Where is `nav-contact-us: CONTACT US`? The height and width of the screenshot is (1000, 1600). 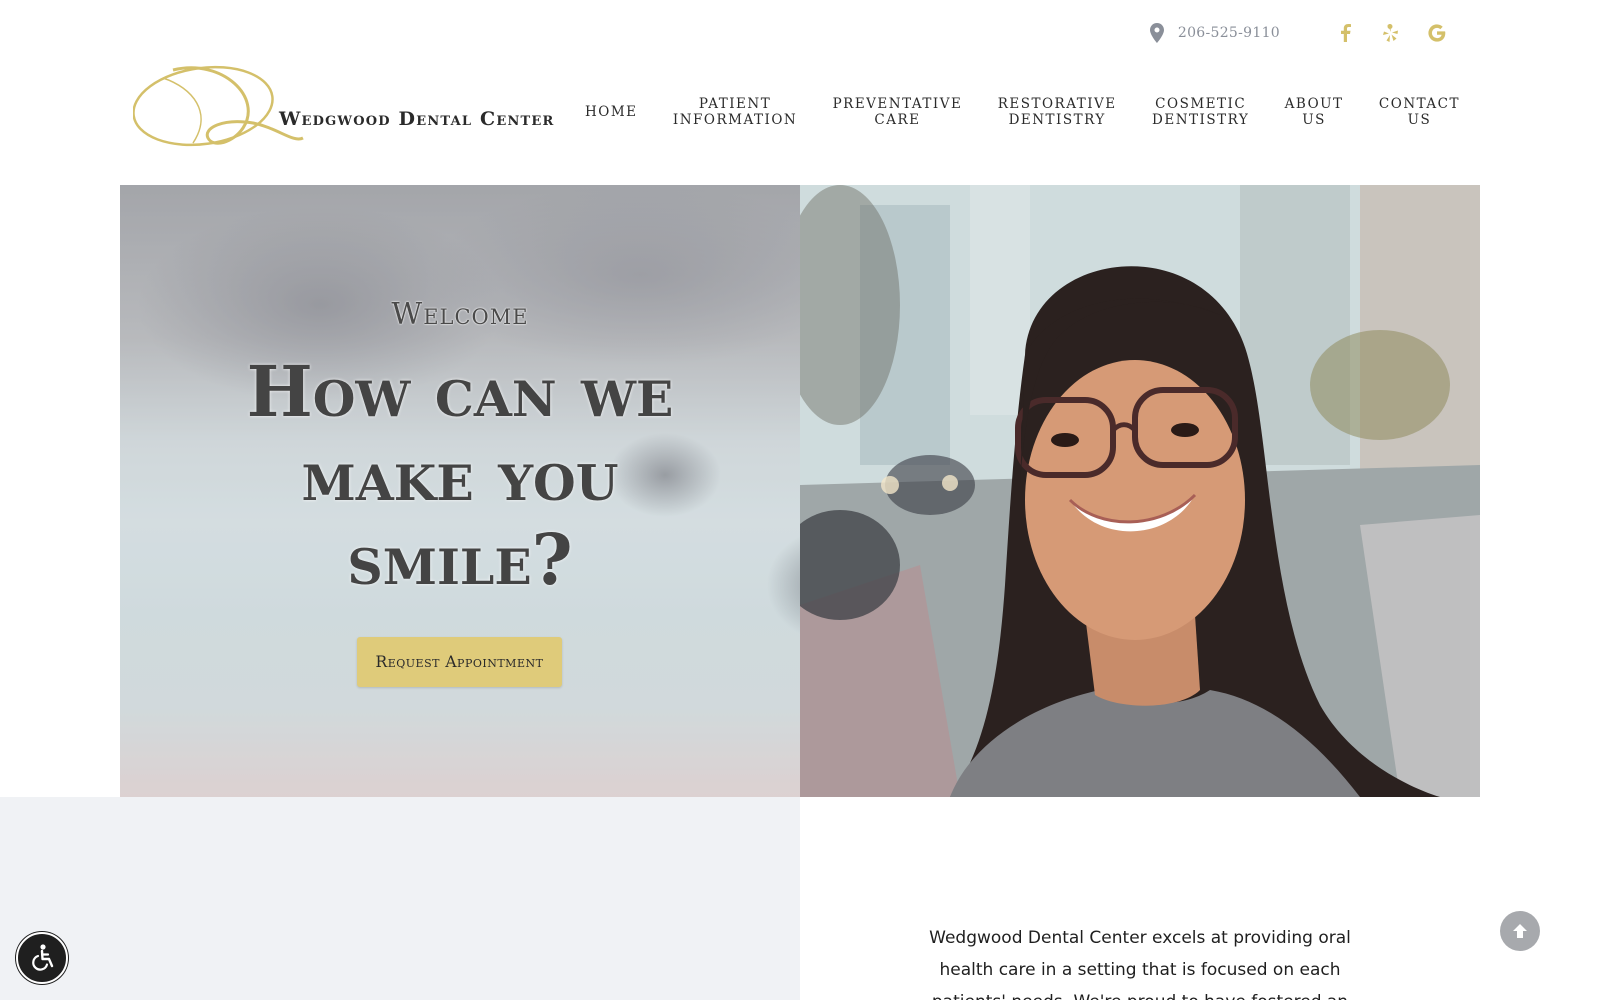 nav-contact-us: CONTACT US is located at coordinates (1419, 112).